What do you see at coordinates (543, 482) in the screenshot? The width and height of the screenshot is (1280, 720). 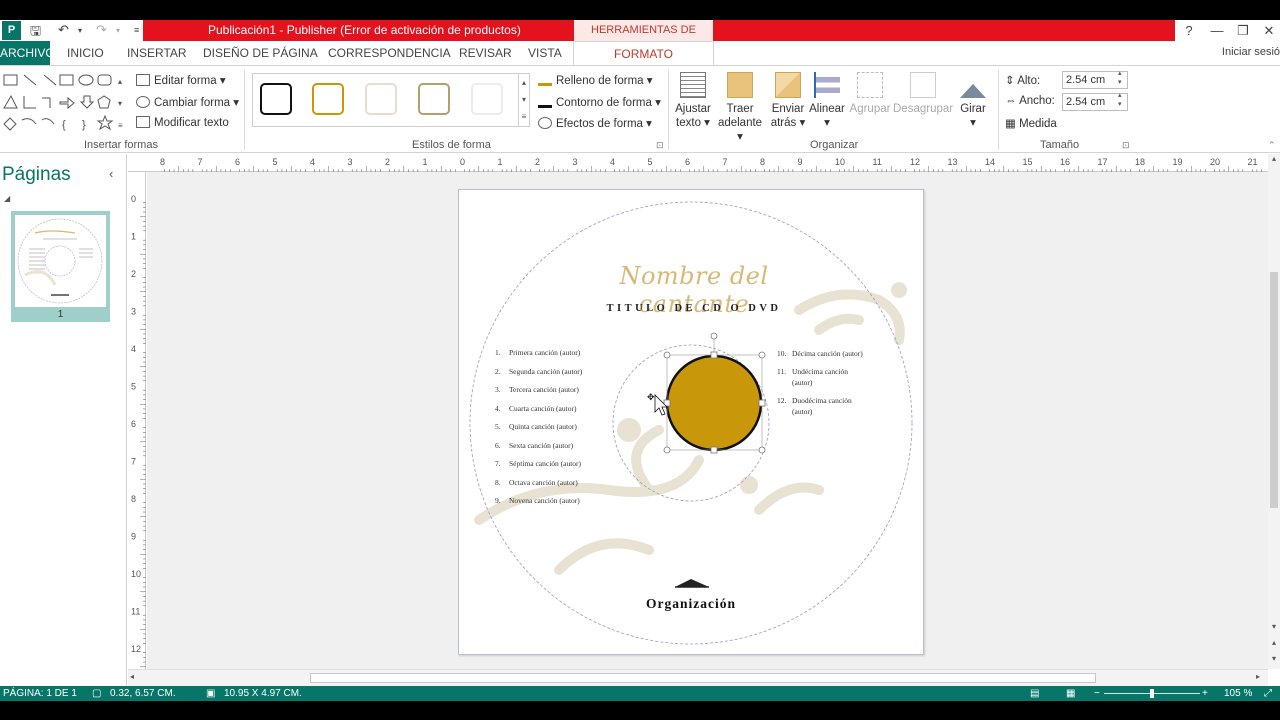 I see `track-title: Octava canción (autor)` at bounding box center [543, 482].